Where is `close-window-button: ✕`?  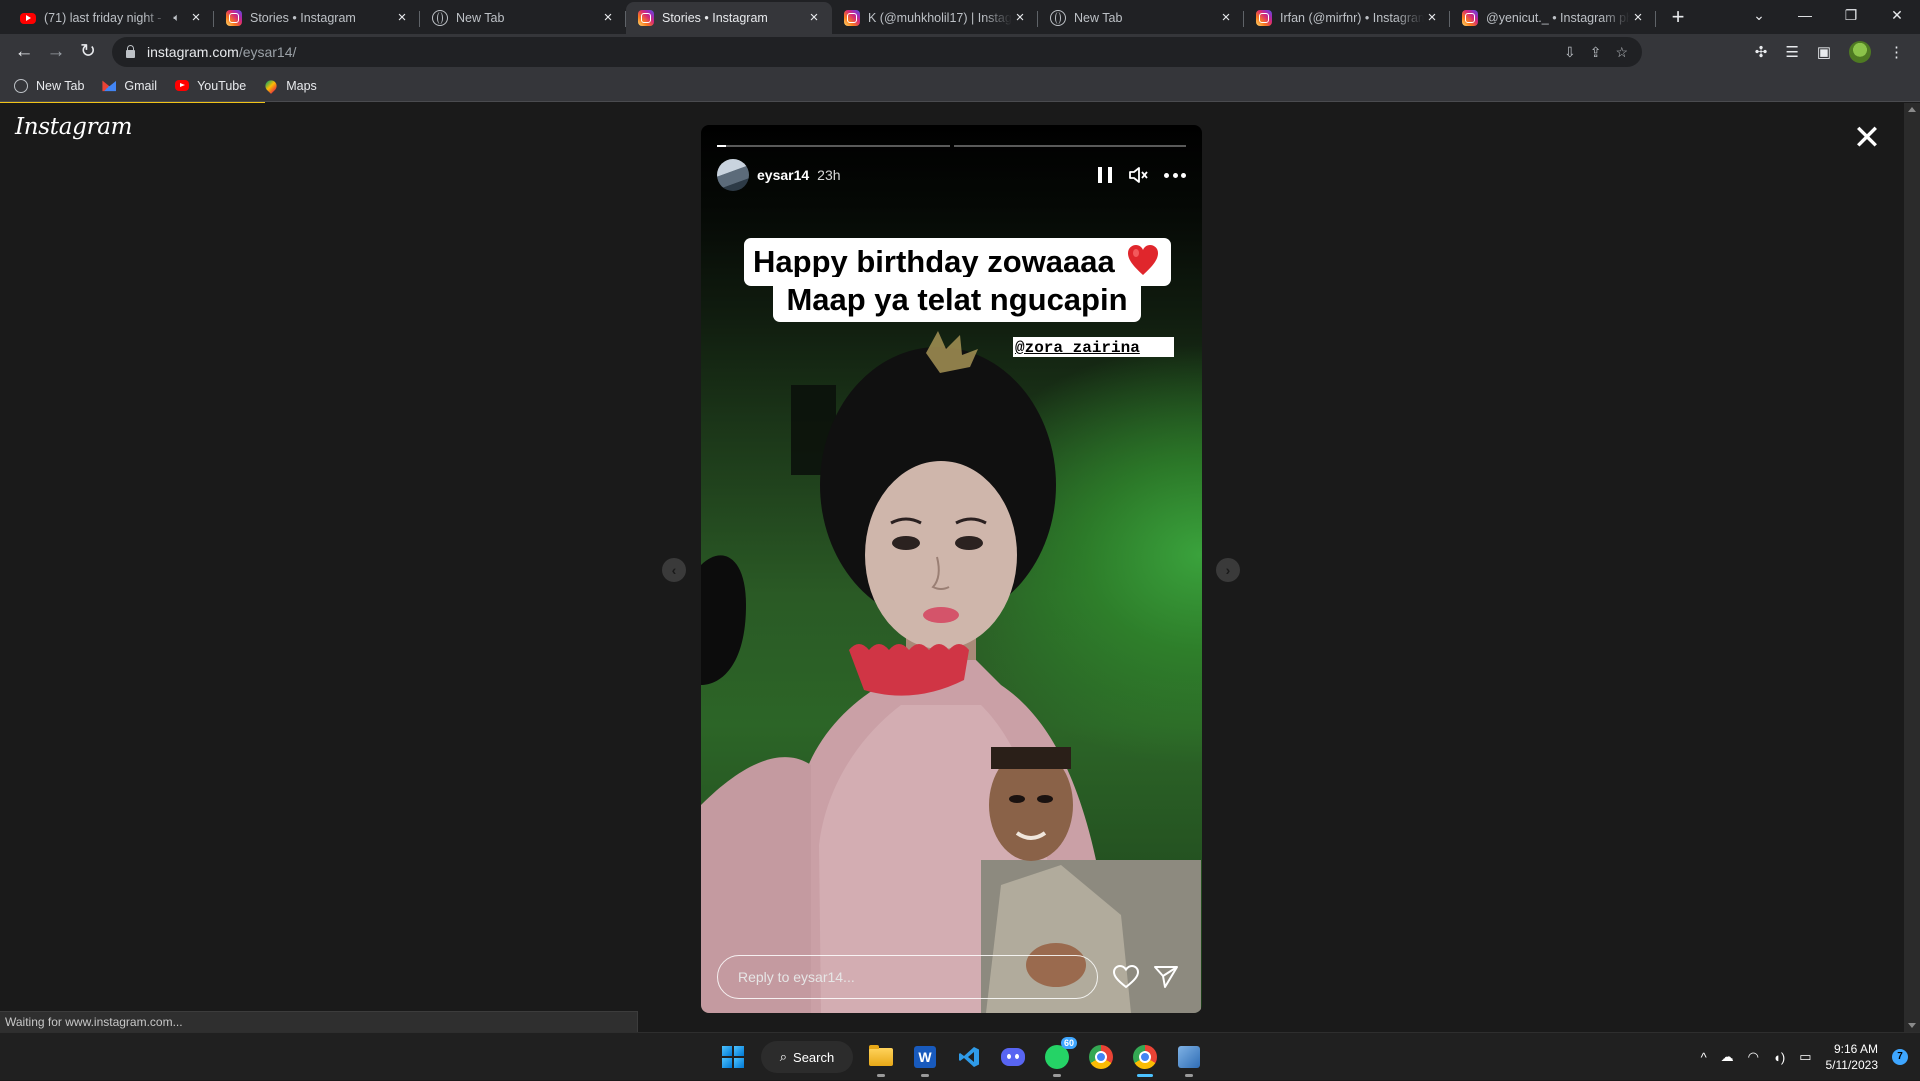 close-window-button: ✕ is located at coordinates (1897, 15).